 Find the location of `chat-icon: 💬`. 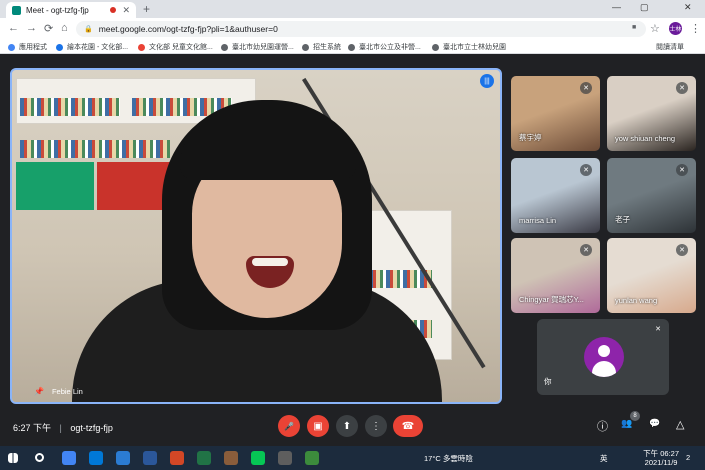

chat-icon: 💬 is located at coordinates (654, 423).